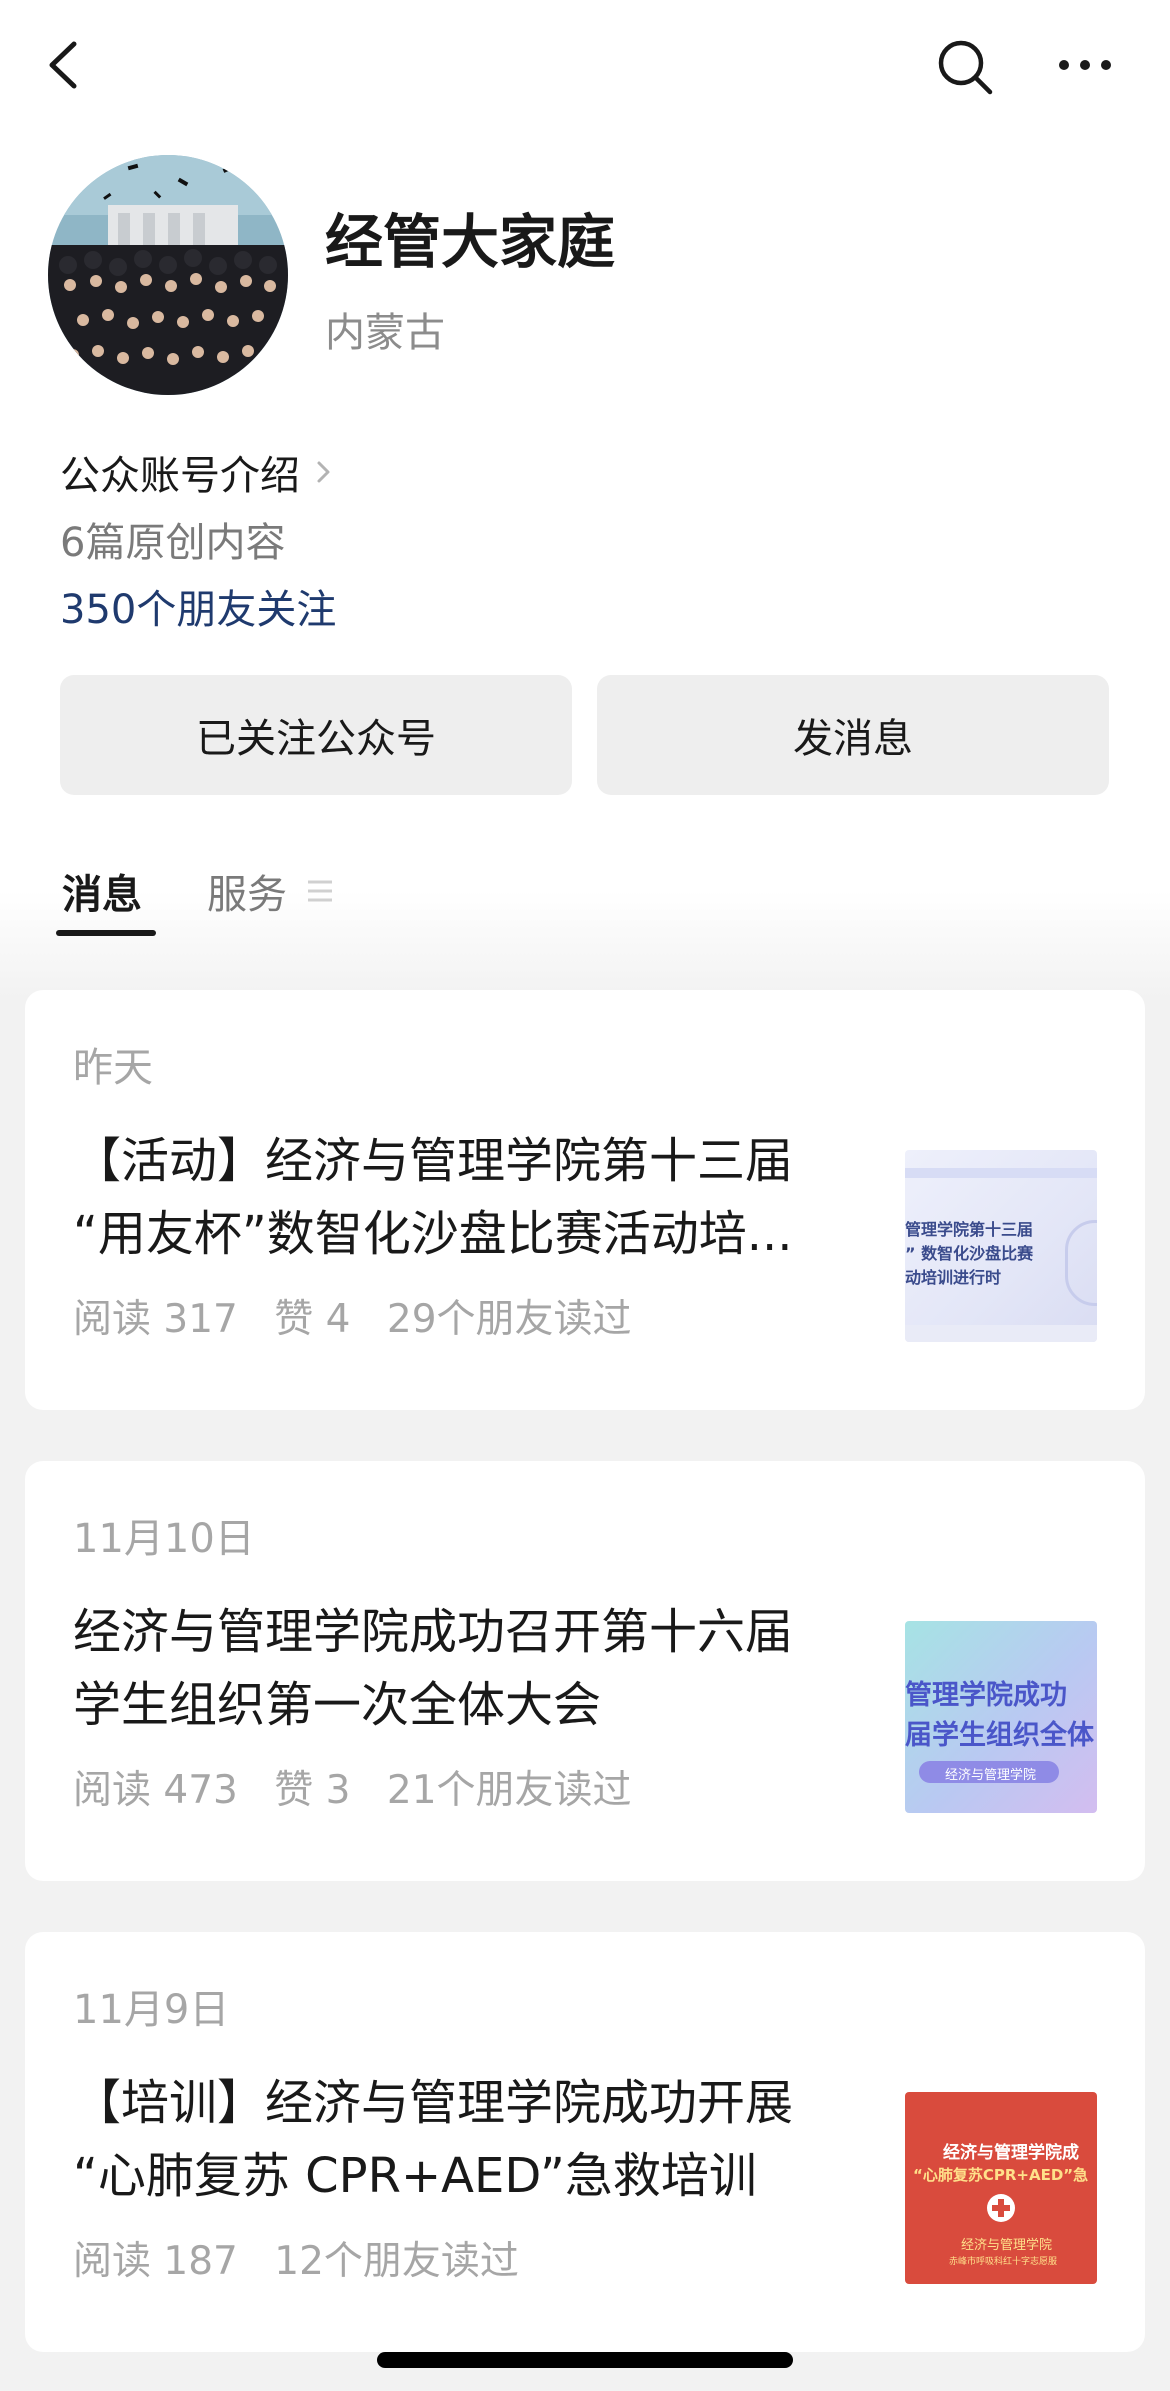  I want to click on friends-read-count: 12个朋友读过, so click(396, 2261).